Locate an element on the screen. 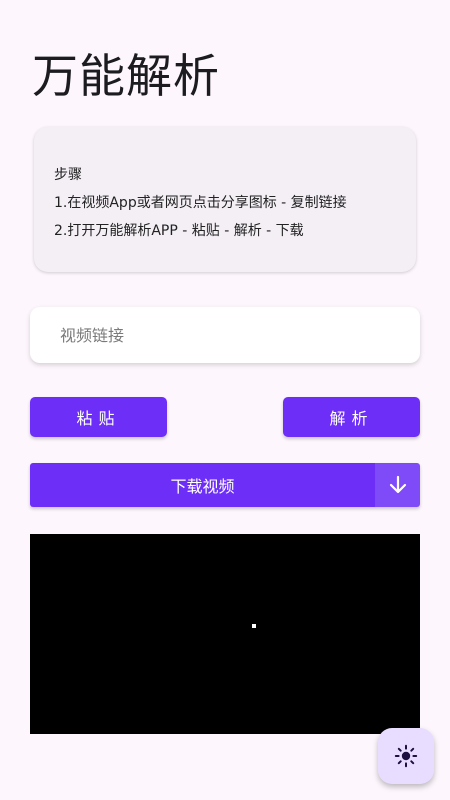 Image resolution: width=450 pixels, height=800 pixels. steps-line-1: 1.在视频App或者网页点击分享图标 - 复制链接 is located at coordinates (200, 203).